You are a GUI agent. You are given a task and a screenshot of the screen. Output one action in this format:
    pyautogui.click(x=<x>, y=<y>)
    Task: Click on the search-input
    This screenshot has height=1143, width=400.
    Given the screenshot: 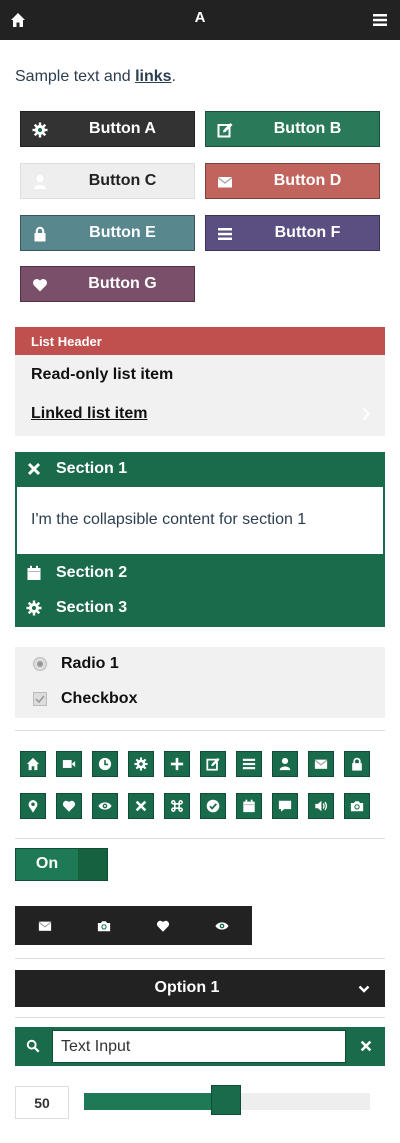 What is the action you would take?
    pyautogui.click(x=199, y=1046)
    